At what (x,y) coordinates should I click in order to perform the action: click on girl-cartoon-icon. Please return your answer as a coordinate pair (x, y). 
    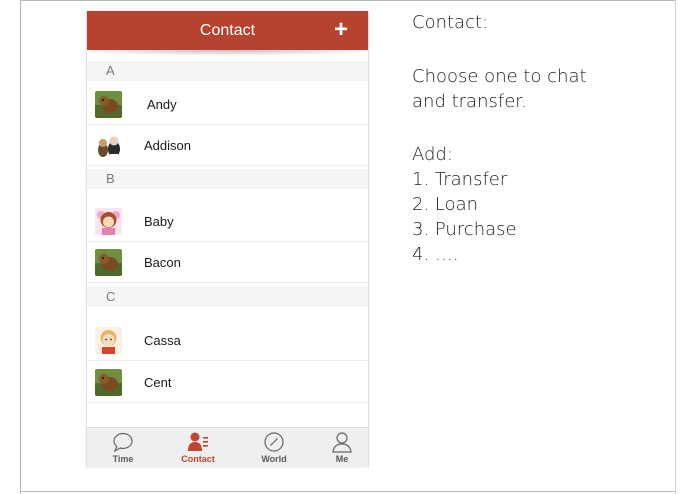
    Looking at the image, I should click on (108, 221).